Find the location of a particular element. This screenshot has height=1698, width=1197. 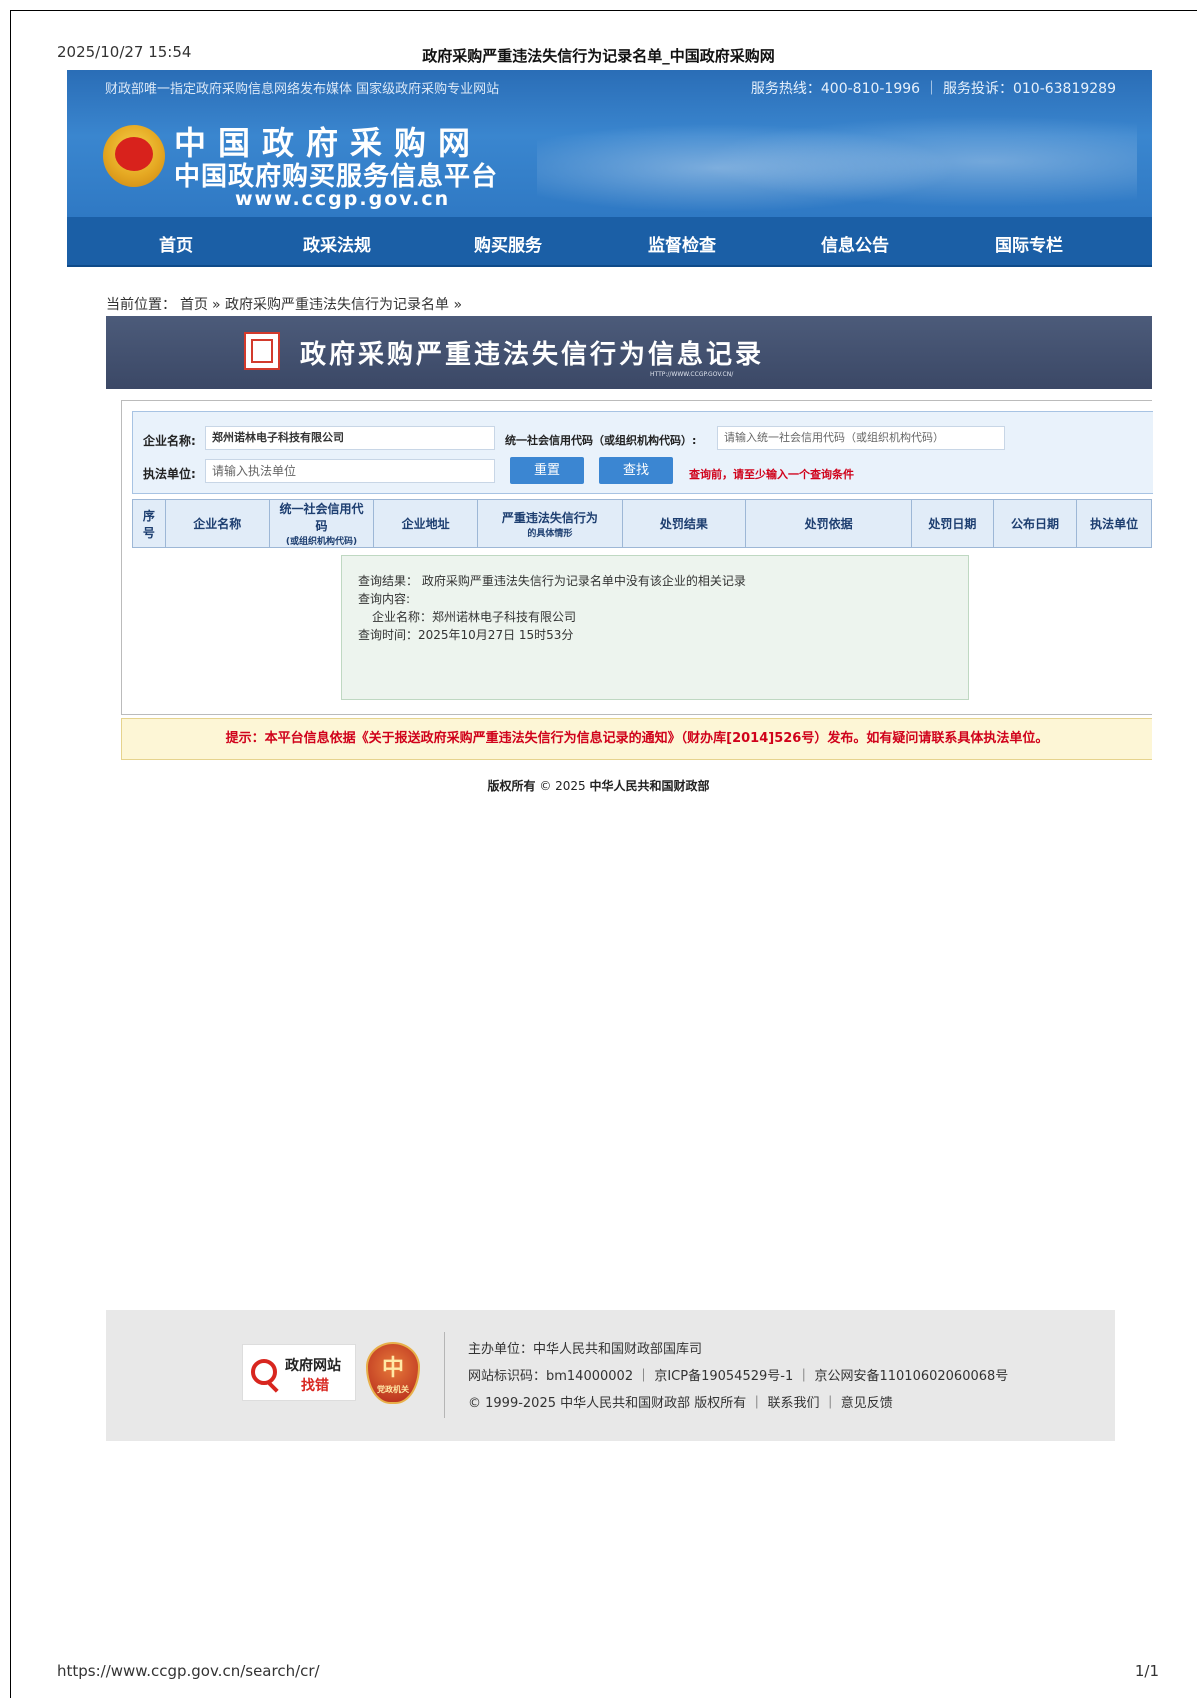

nav-item-regulations: 政采法规 is located at coordinates (337, 243).